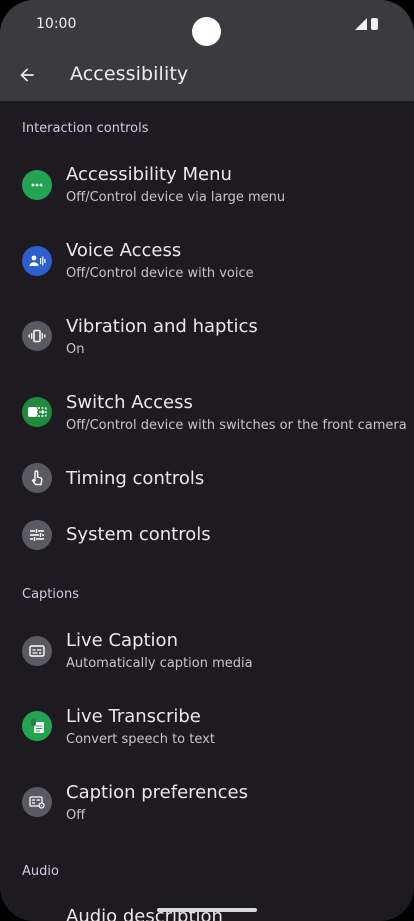 Image resolution: width=414 pixels, height=921 pixels. What do you see at coordinates (207, 340) in the screenshot?
I see `item-vibration-haptics: Vibration and haptics On` at bounding box center [207, 340].